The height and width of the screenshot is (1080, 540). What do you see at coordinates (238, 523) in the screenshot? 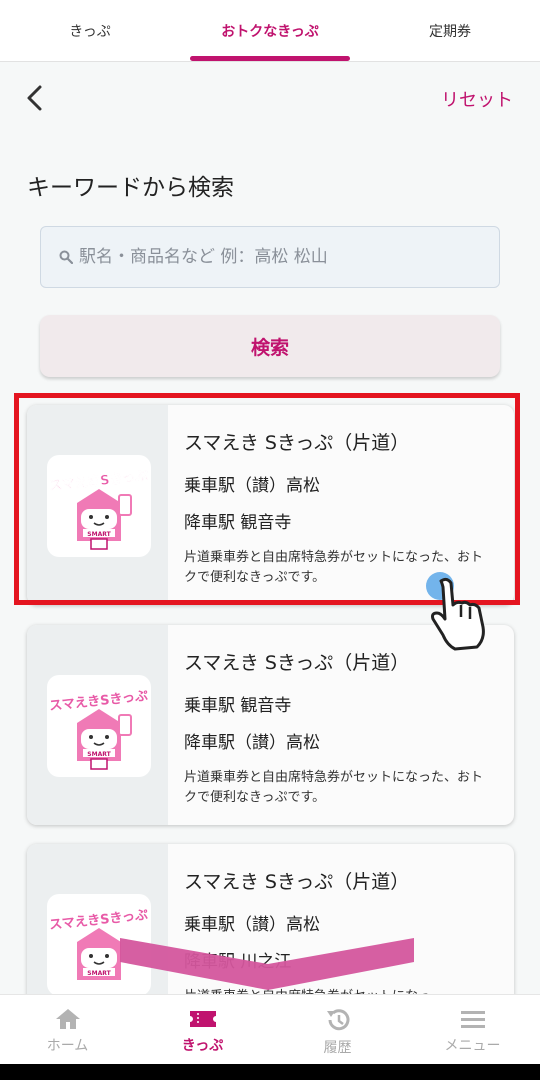
I see `alighting-station: 降車駅 観音寺` at bounding box center [238, 523].